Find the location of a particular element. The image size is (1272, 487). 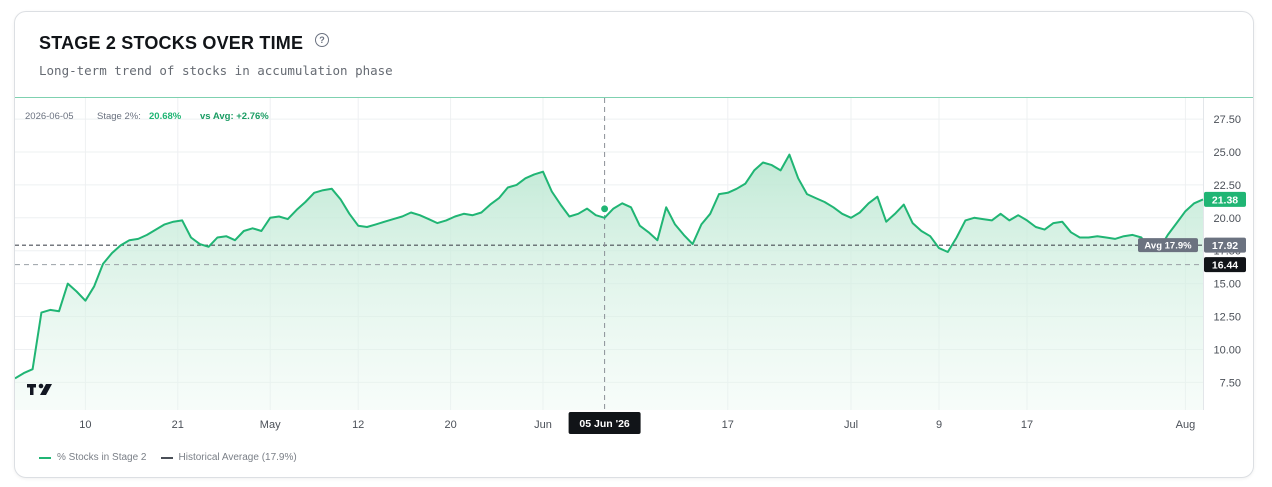

y-tick-label: 22.50 is located at coordinates (1227, 186).